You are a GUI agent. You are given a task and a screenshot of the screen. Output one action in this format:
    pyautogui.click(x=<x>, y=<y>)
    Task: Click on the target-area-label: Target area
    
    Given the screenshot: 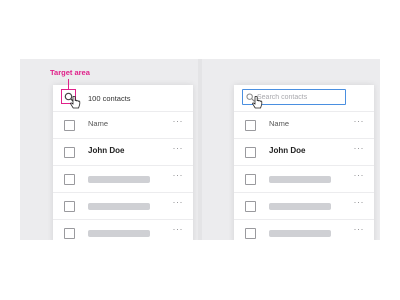 What is the action you would take?
    pyautogui.click(x=70, y=72)
    